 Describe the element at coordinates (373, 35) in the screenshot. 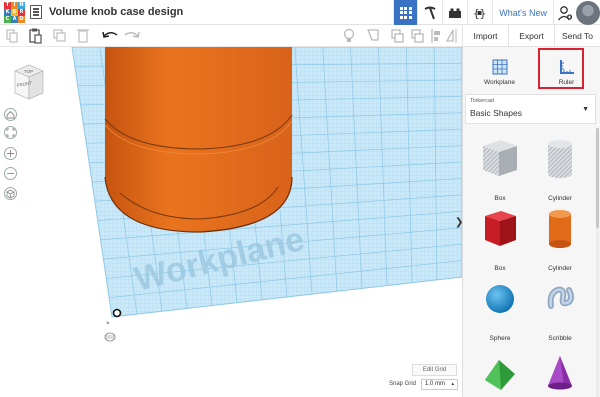

I see `show-hidden-icon` at that location.